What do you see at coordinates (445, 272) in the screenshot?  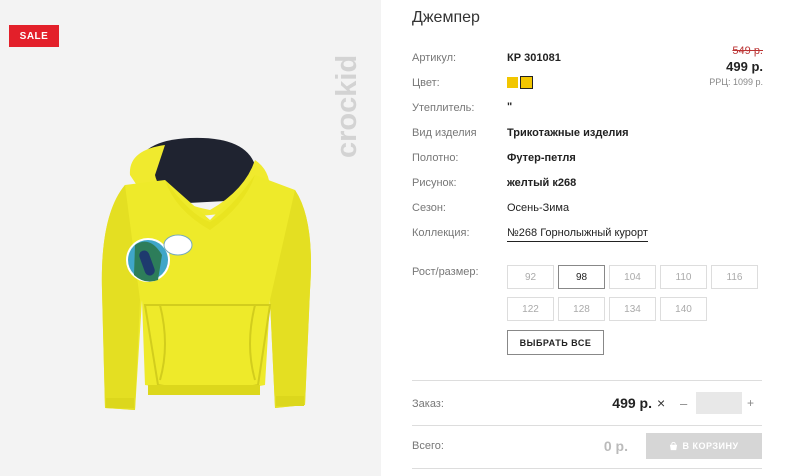 I see `size-label: Рост/размер:` at bounding box center [445, 272].